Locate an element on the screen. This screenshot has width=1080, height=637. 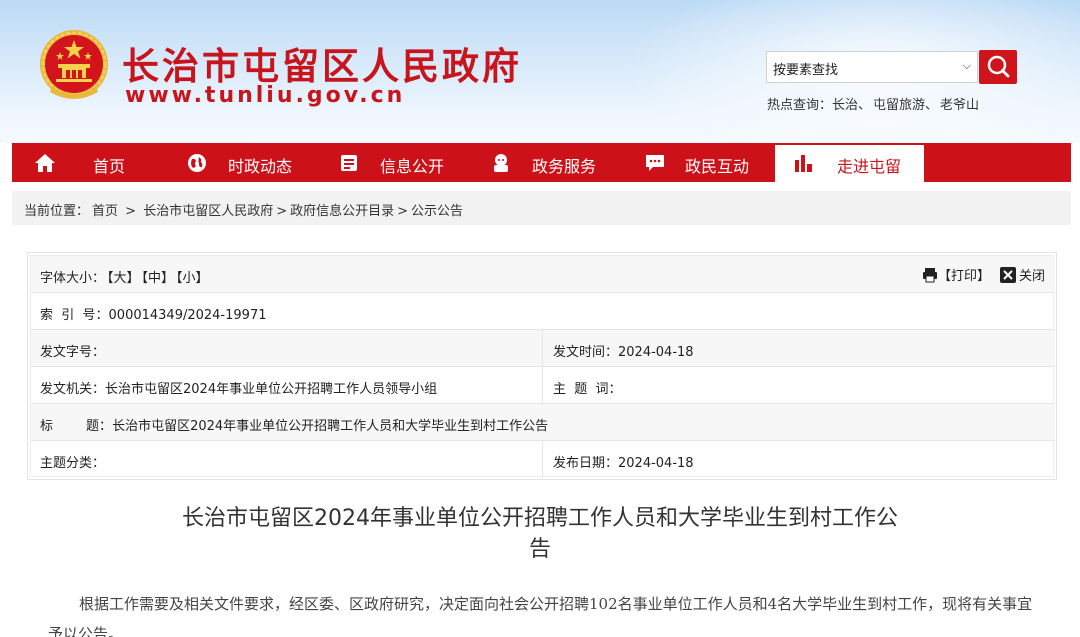
search-icon is located at coordinates (998, 66).